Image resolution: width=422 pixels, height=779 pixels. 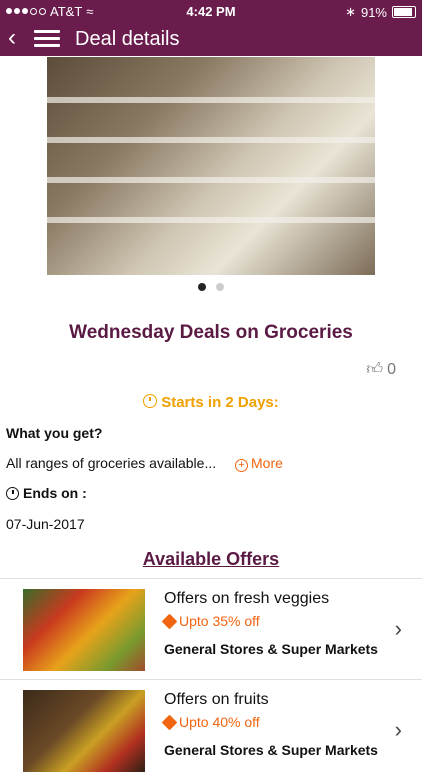 I want to click on what-label: What you get?, so click(x=54, y=433).